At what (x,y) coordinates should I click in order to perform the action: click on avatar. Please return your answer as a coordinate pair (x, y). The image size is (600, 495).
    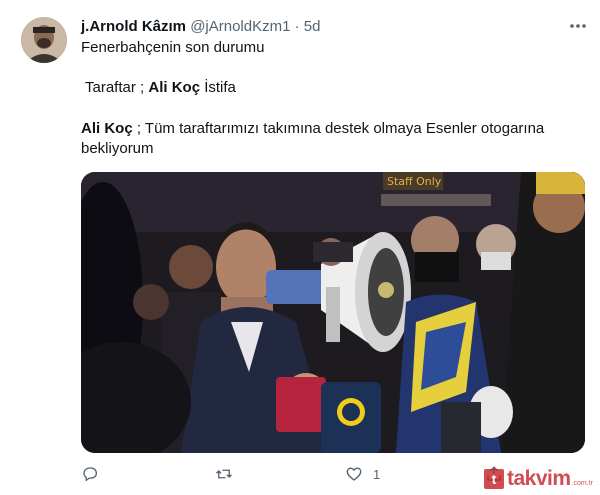
    Looking at the image, I should click on (44, 40).